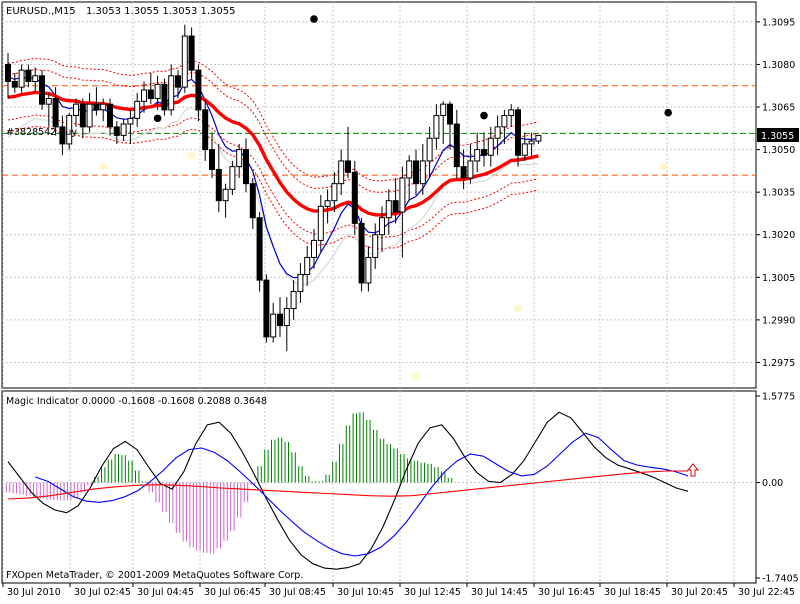  What do you see at coordinates (499, 592) in the screenshot?
I see `time-tick-label: 30 Jul 14:45` at bounding box center [499, 592].